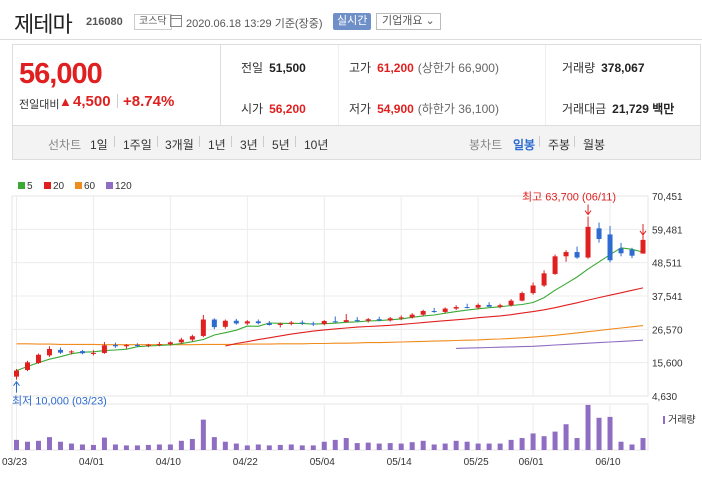 The height and width of the screenshot is (481, 702). What do you see at coordinates (399, 462) in the screenshot?
I see `x-tick-label: 05/14` at bounding box center [399, 462].